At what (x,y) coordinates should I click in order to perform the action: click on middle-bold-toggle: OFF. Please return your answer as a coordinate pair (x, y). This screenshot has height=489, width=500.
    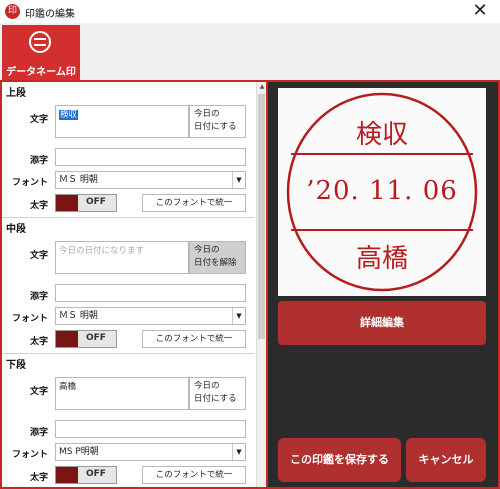
    Looking at the image, I should click on (86, 339).